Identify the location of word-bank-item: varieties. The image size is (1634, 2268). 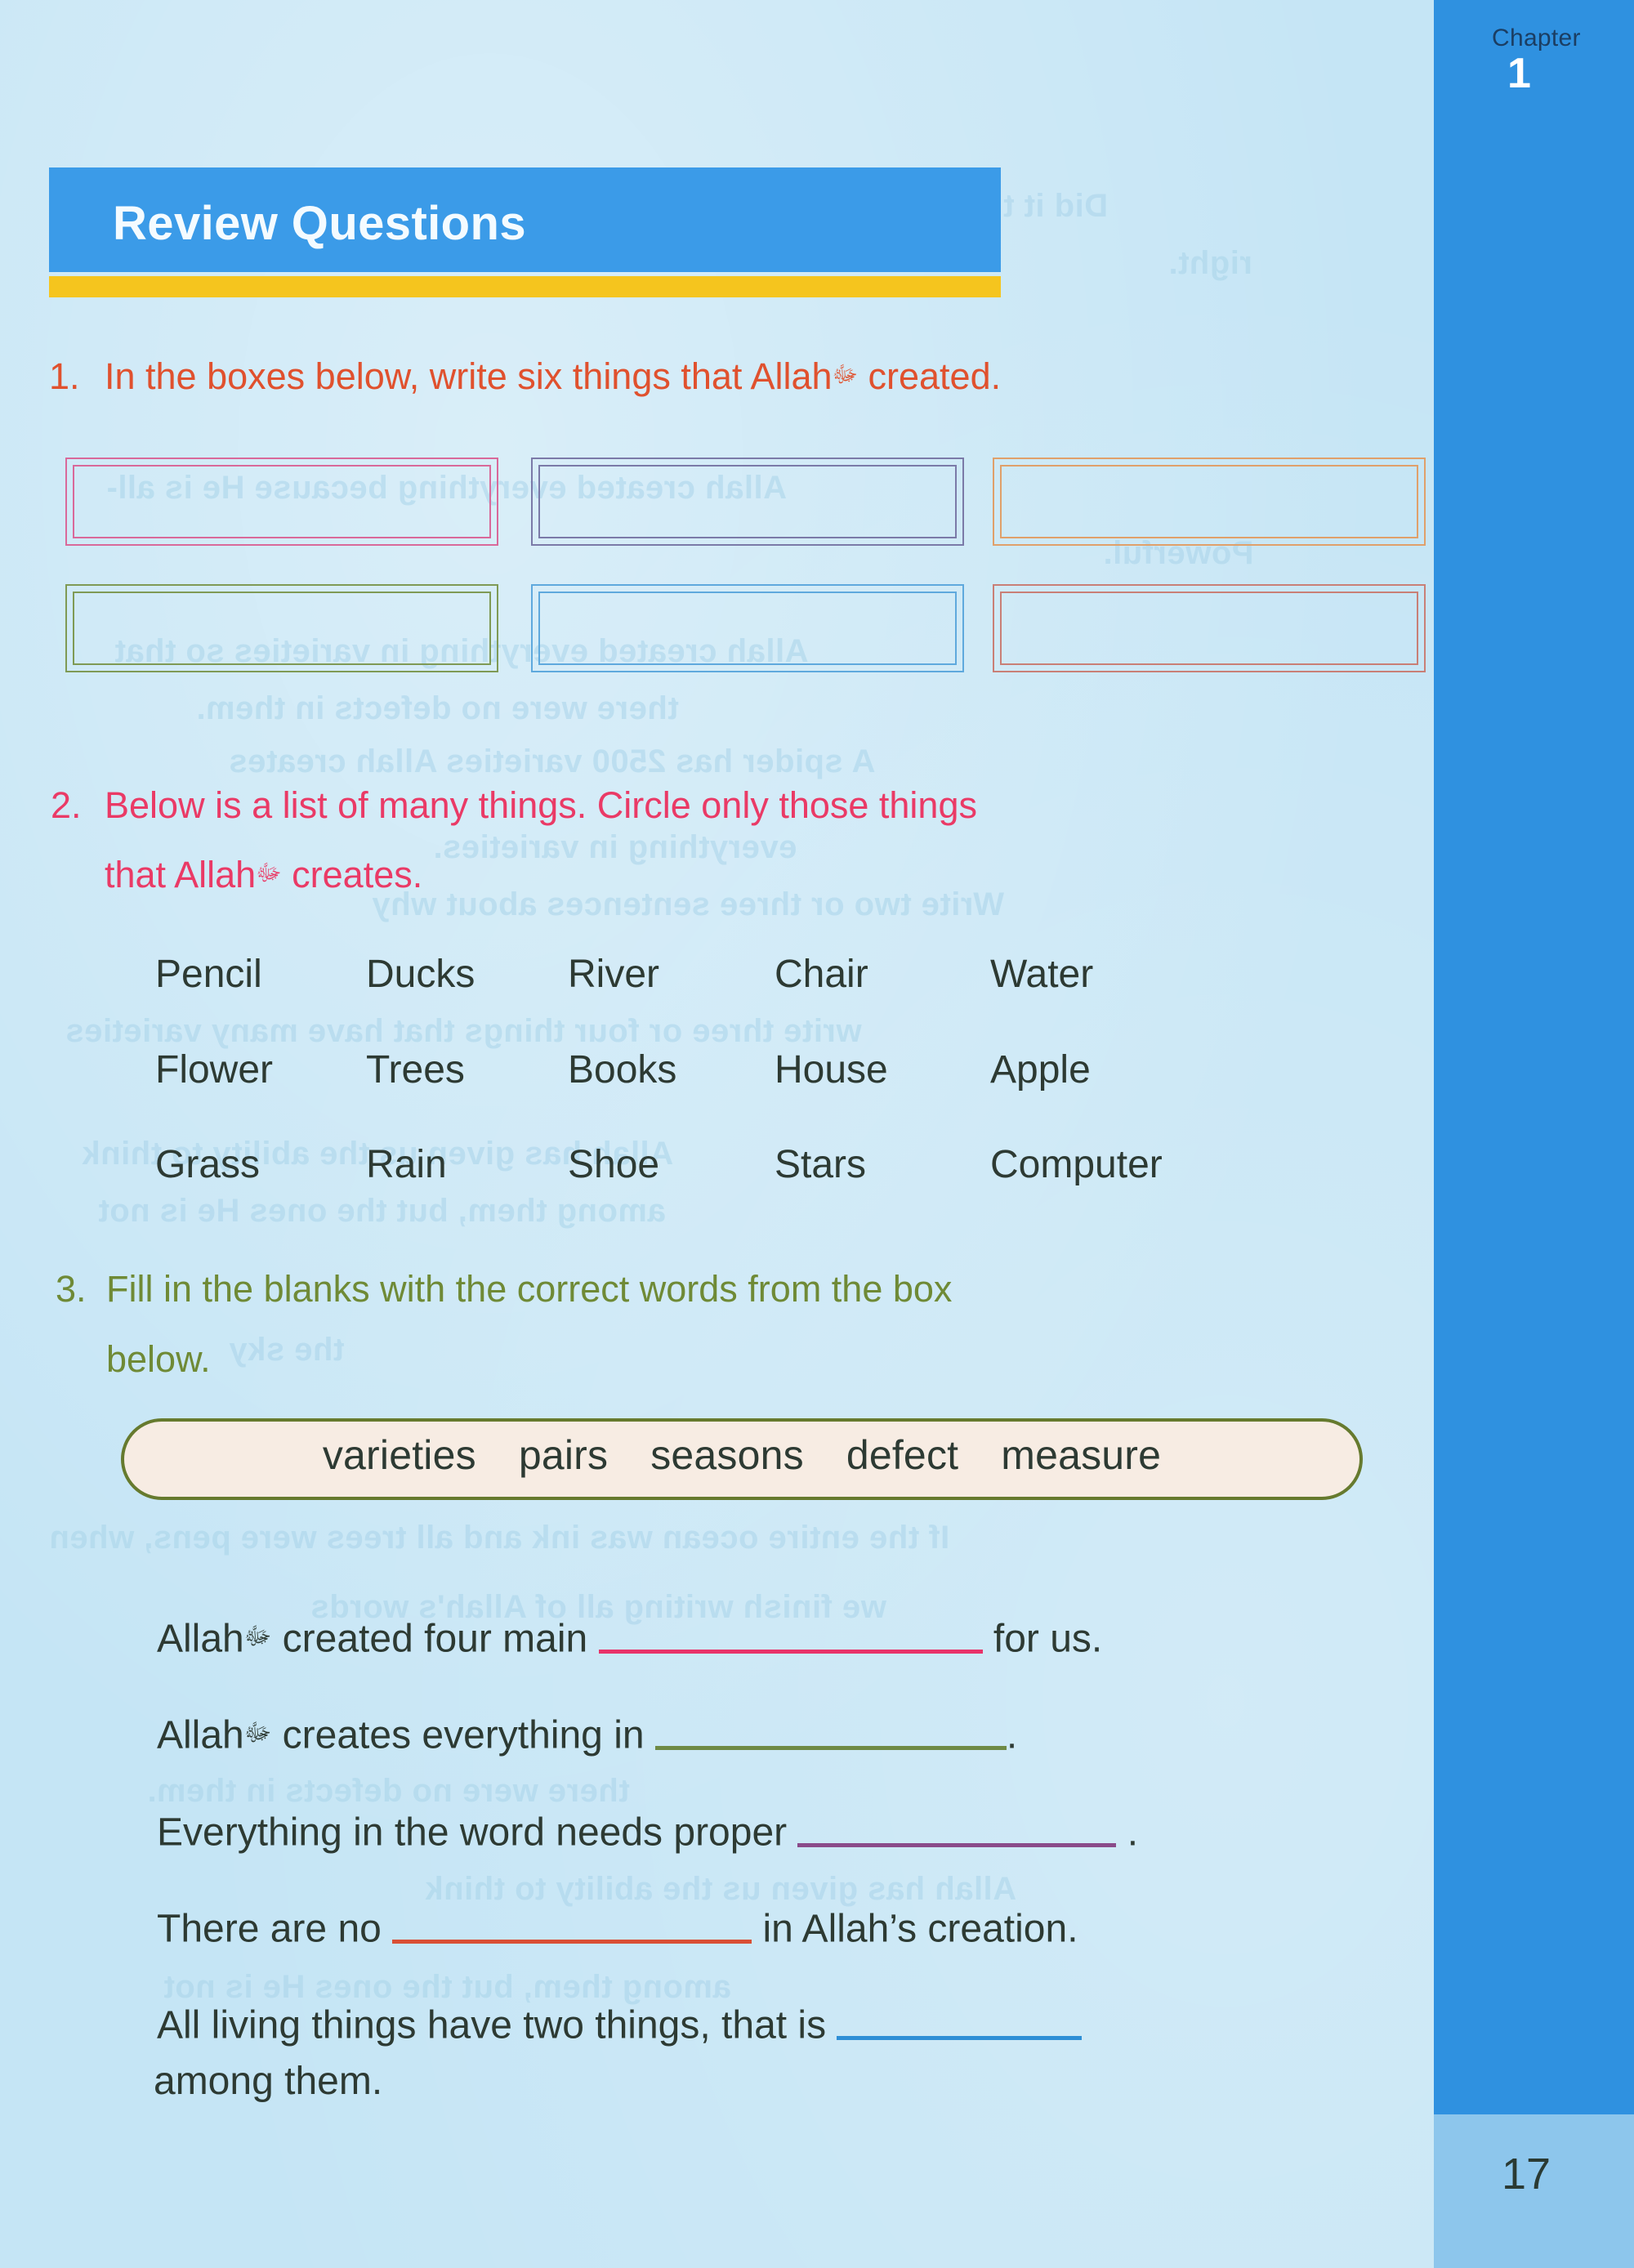
(399, 1455).